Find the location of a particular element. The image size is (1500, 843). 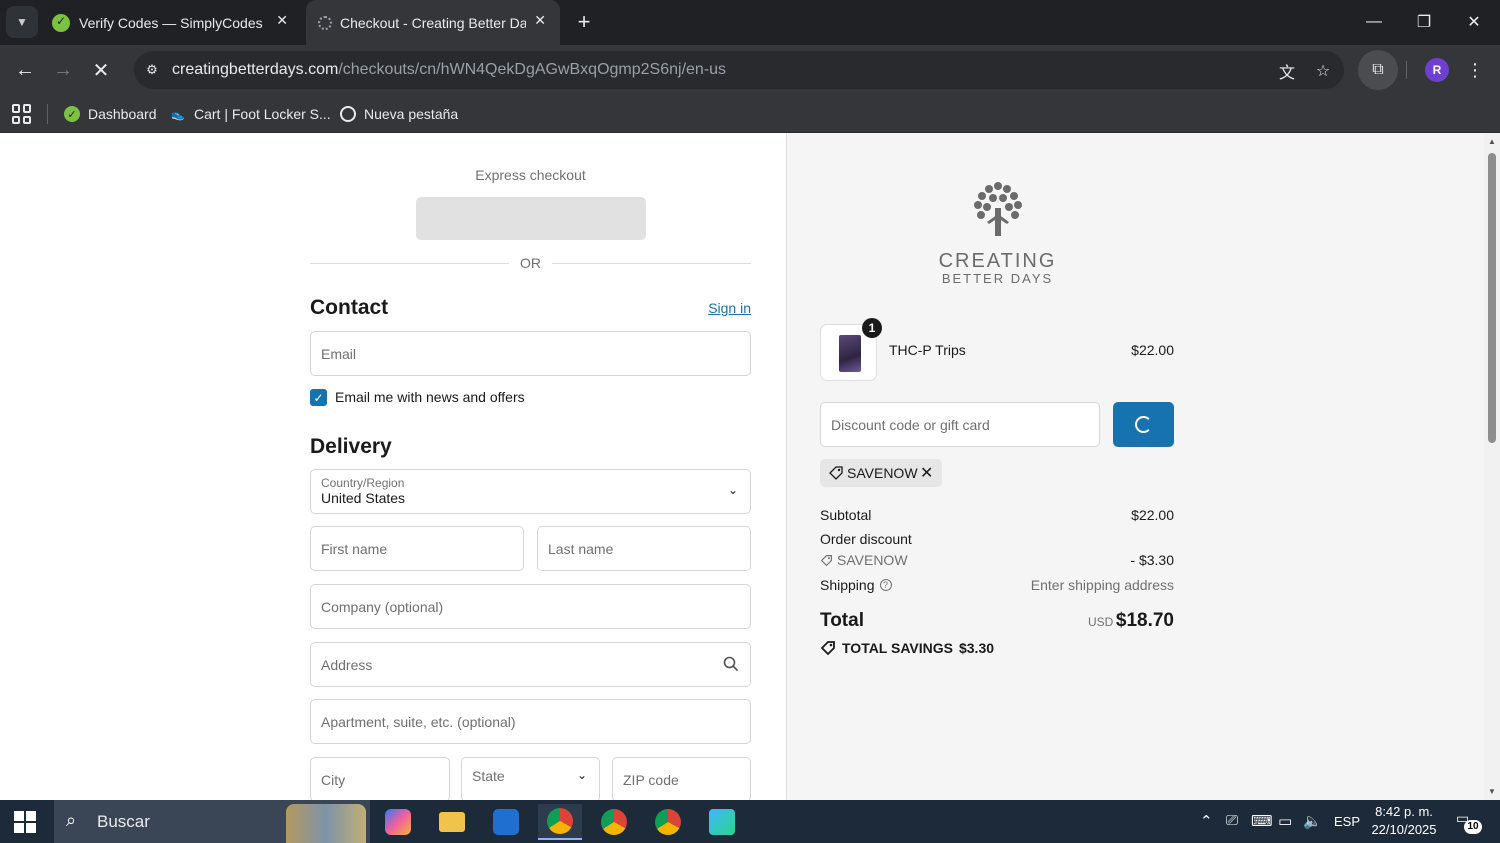

zip-field: ZIP code is located at coordinates (681, 778).